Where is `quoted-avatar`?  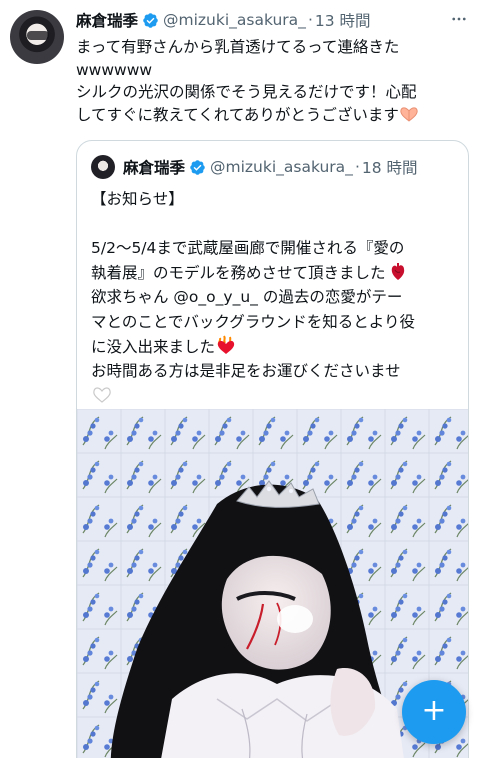
quoted-avatar is located at coordinates (103, 167).